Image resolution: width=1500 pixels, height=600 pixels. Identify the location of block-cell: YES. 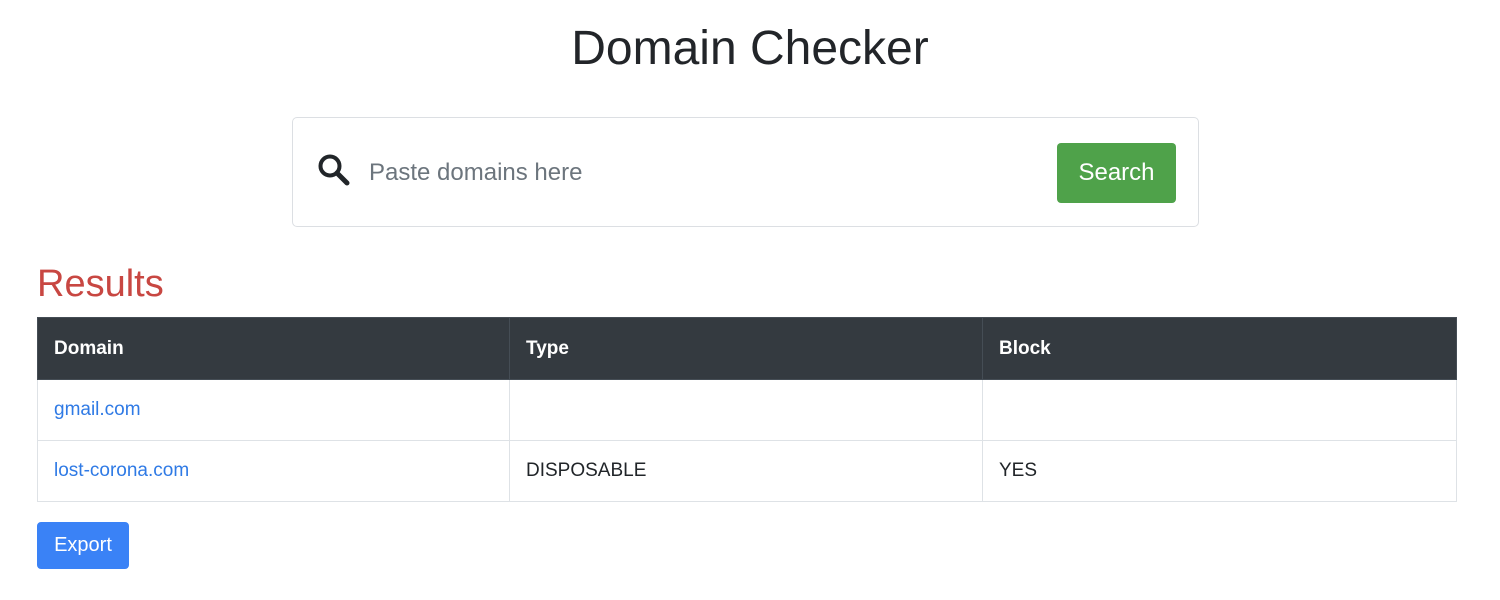
(1219, 471).